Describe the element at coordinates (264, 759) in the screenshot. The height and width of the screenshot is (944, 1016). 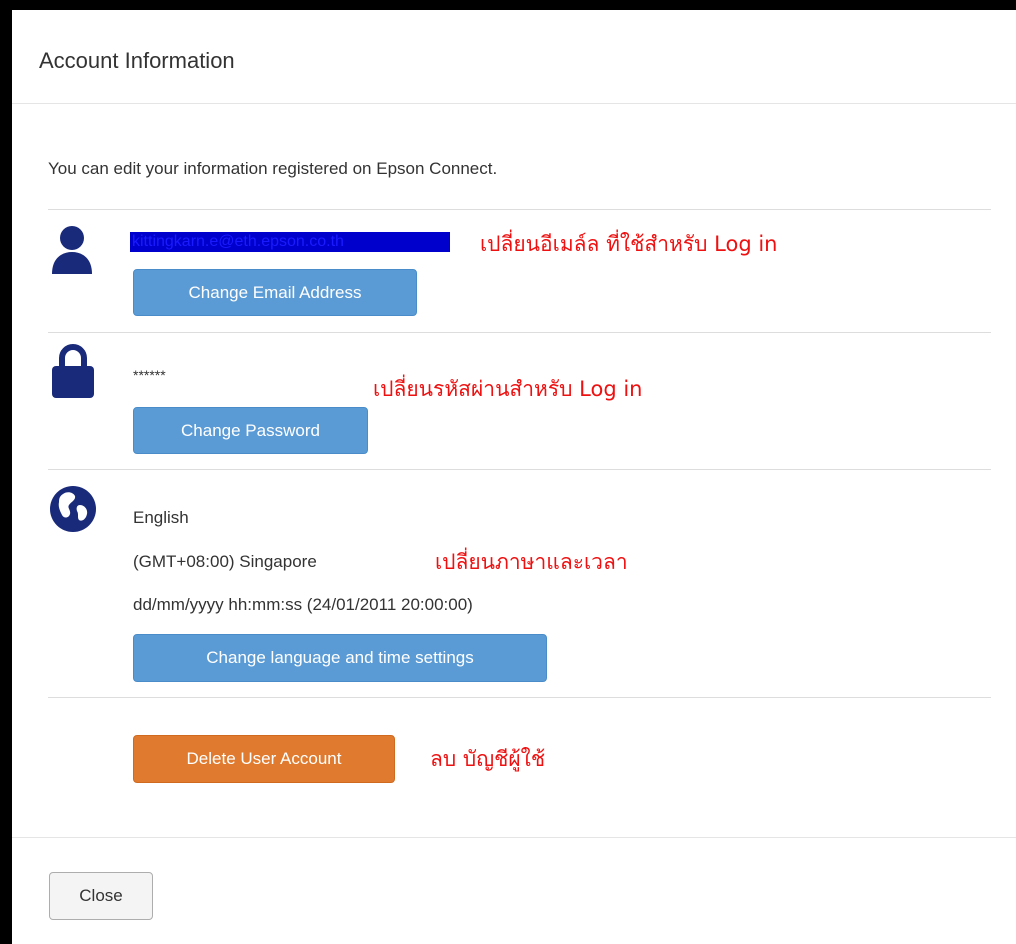
I see `delete-user-account-button: Delete User Account` at that location.